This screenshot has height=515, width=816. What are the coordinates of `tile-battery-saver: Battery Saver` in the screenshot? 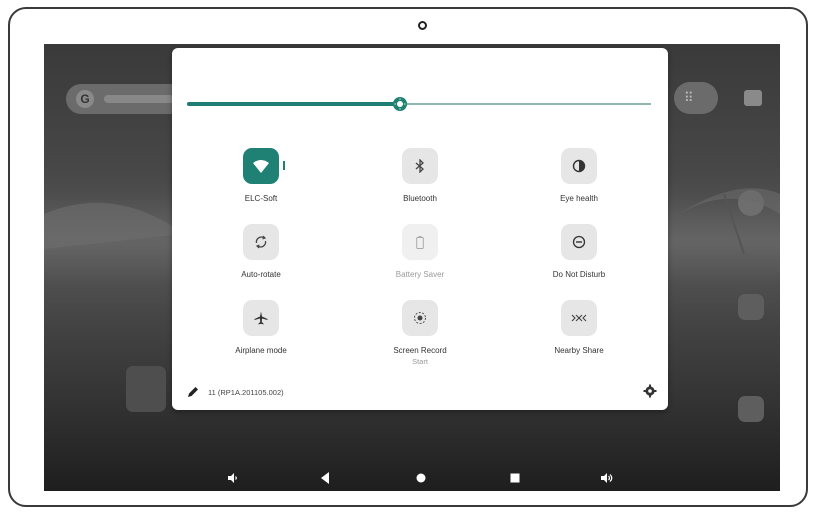 It's located at (420, 254).